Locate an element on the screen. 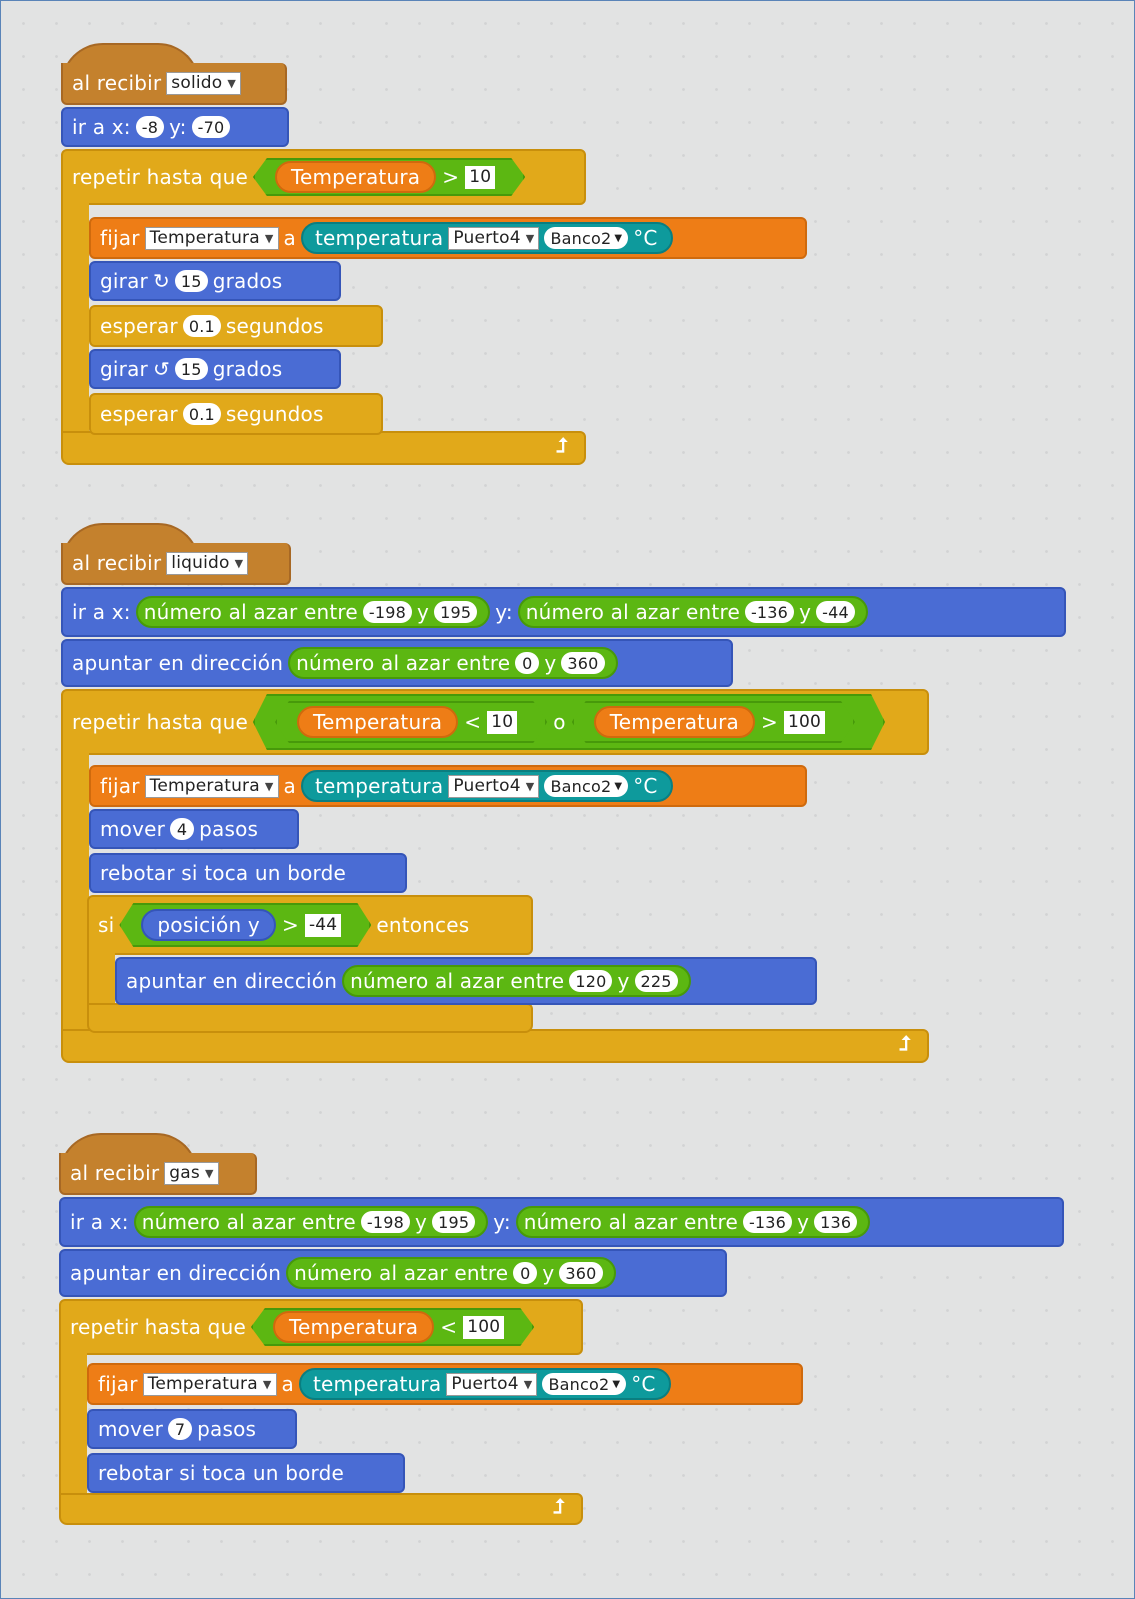  turn-right-degrees-input: 15 is located at coordinates (191, 281).